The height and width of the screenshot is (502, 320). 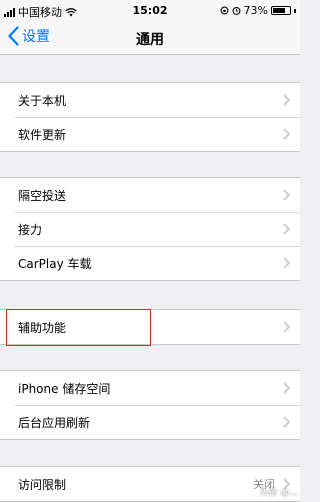 I want to click on status-right: 73%, so click(x=258, y=10).